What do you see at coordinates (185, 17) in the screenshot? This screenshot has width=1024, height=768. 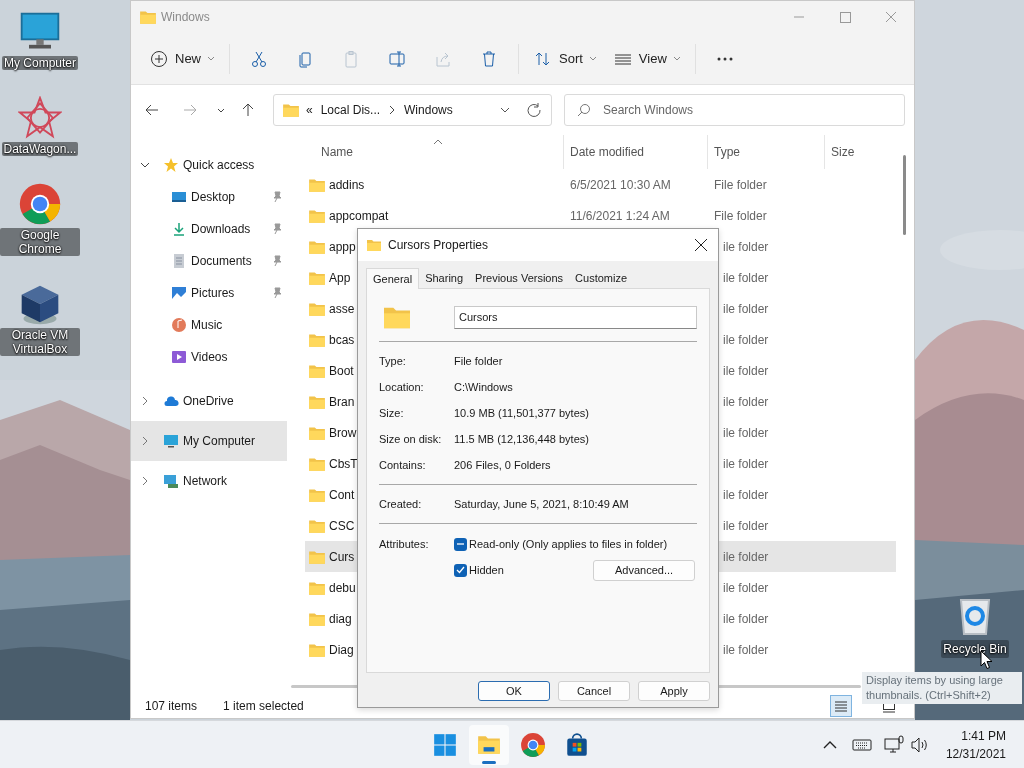 I see `window-title: Windows` at bounding box center [185, 17].